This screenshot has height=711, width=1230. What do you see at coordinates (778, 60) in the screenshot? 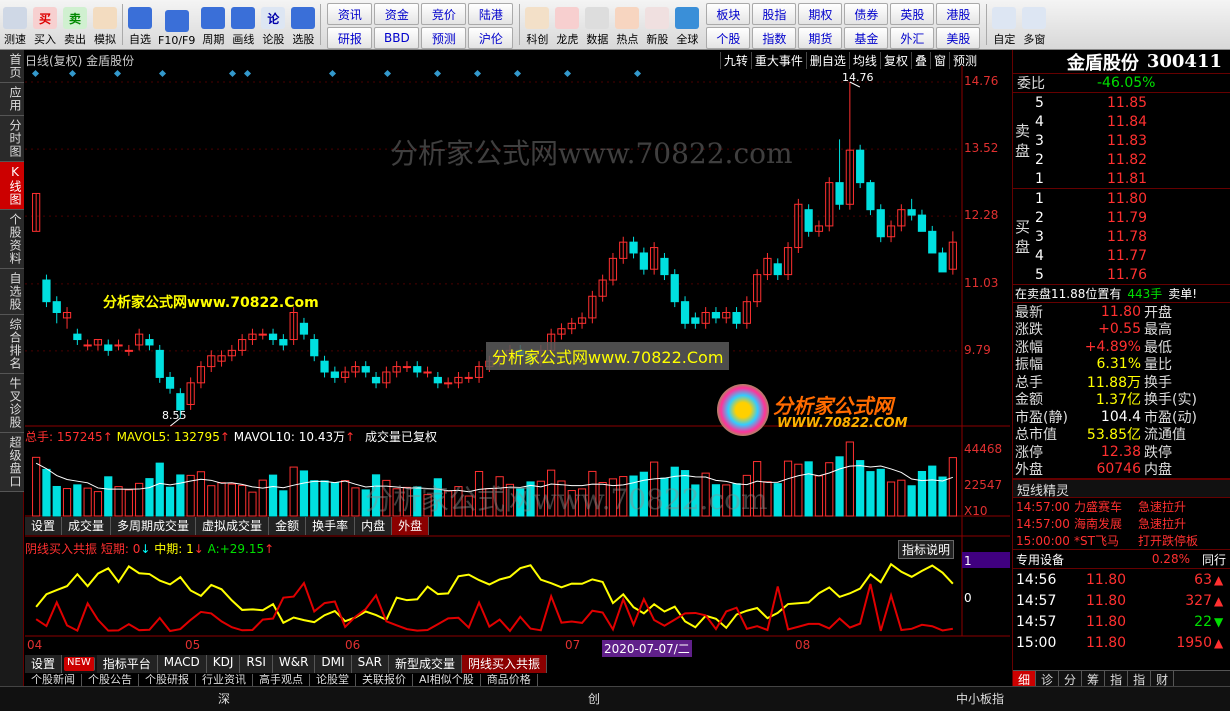
I see `chart-tool-button: 重大事件` at bounding box center [778, 60].